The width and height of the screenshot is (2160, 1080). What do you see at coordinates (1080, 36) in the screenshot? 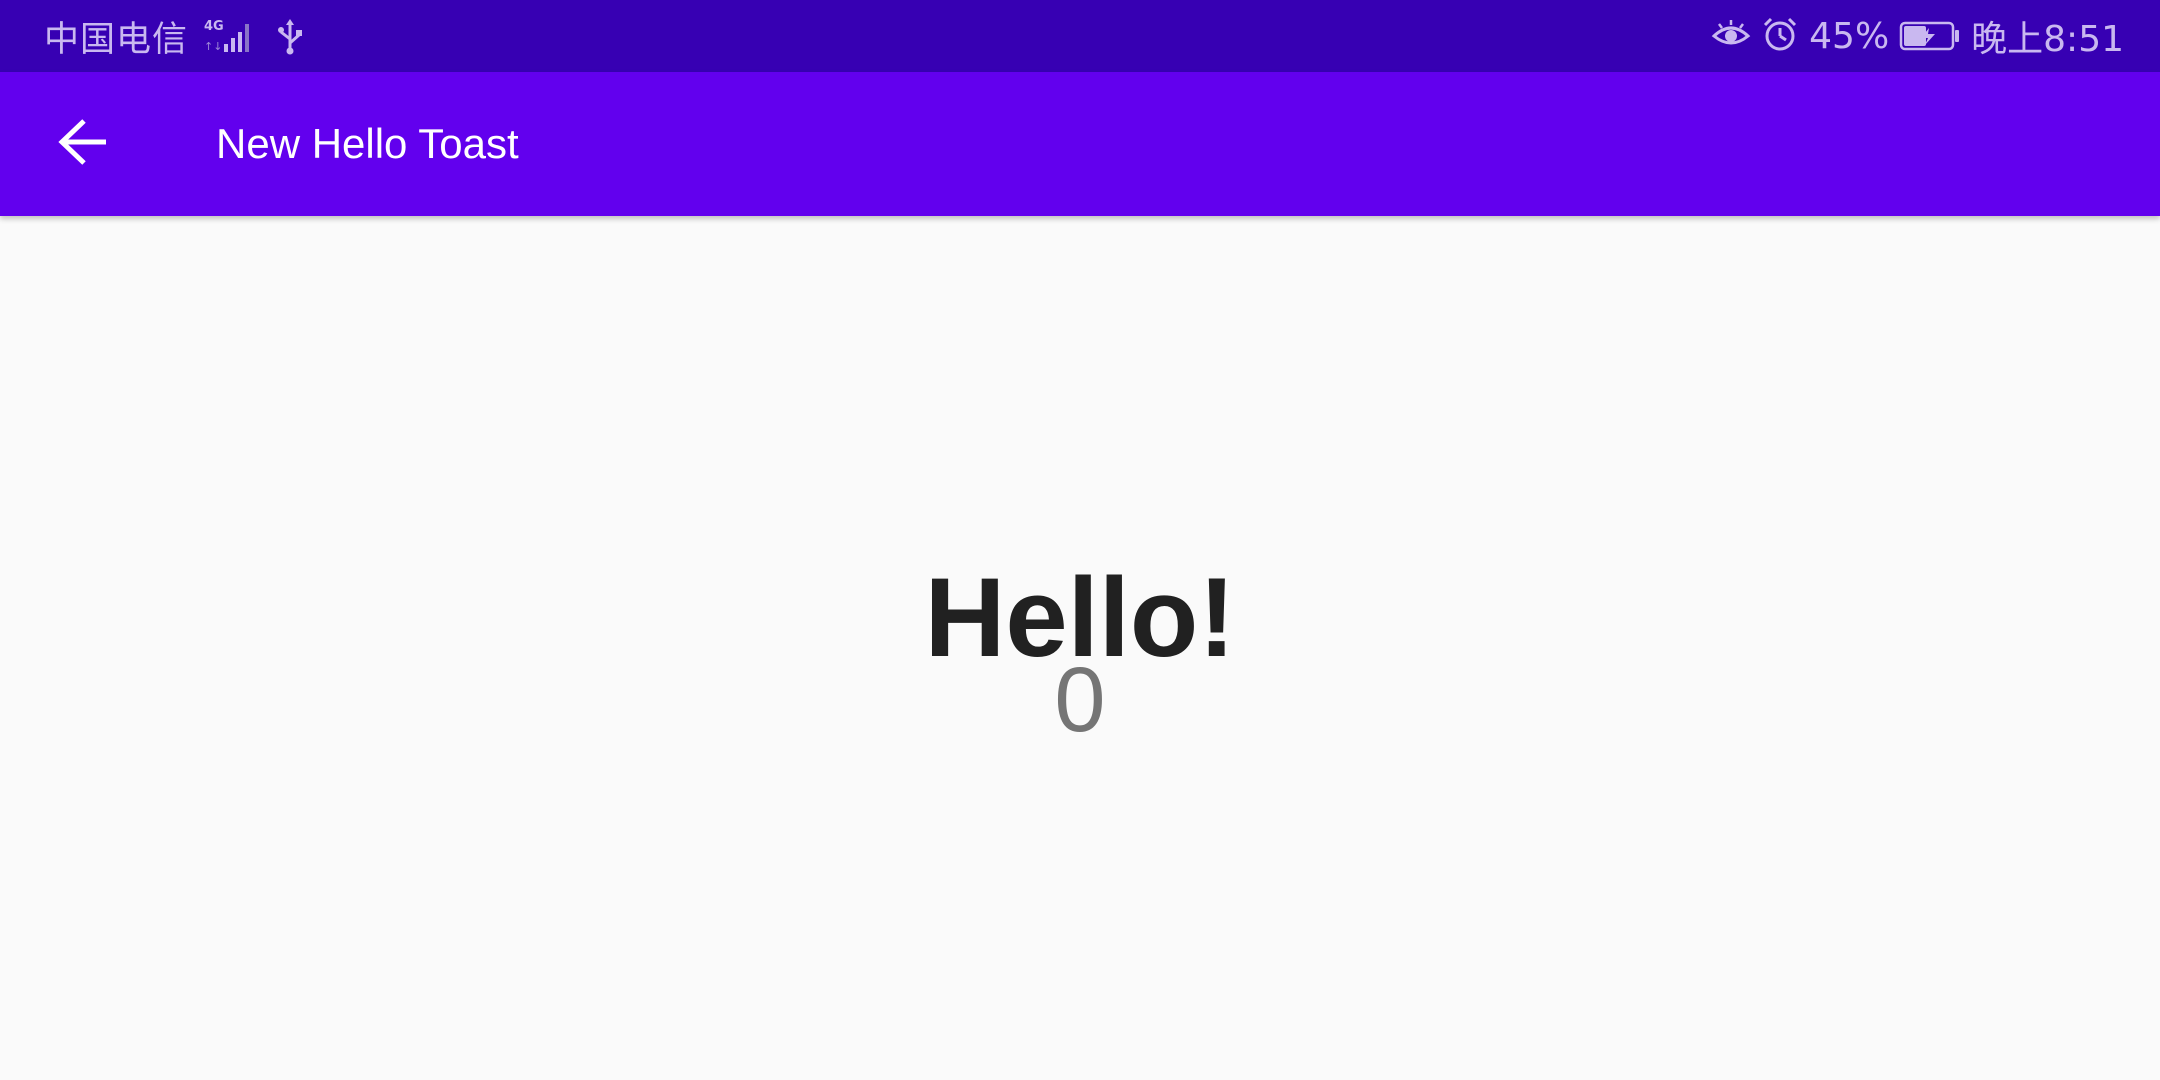
I see `status-bar: 中国电信 4G ↑↓ 45% 晚上8:51` at bounding box center [1080, 36].